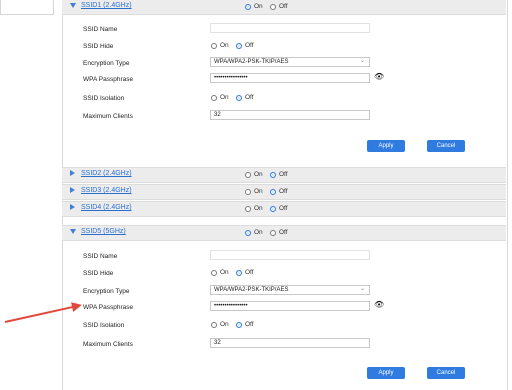  What do you see at coordinates (108, 307) in the screenshot?
I see `ssid5-wpa-label: WPA Passphrase` at bounding box center [108, 307].